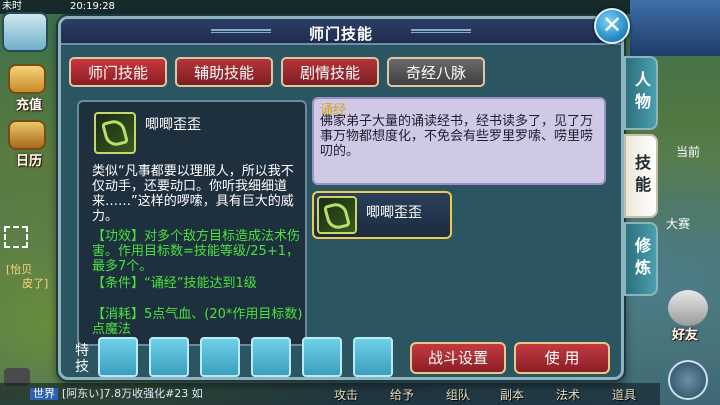 This screenshot has width=720, height=405. Describe the element at coordinates (688, 308) in the screenshot. I see `friends-icon` at that location.